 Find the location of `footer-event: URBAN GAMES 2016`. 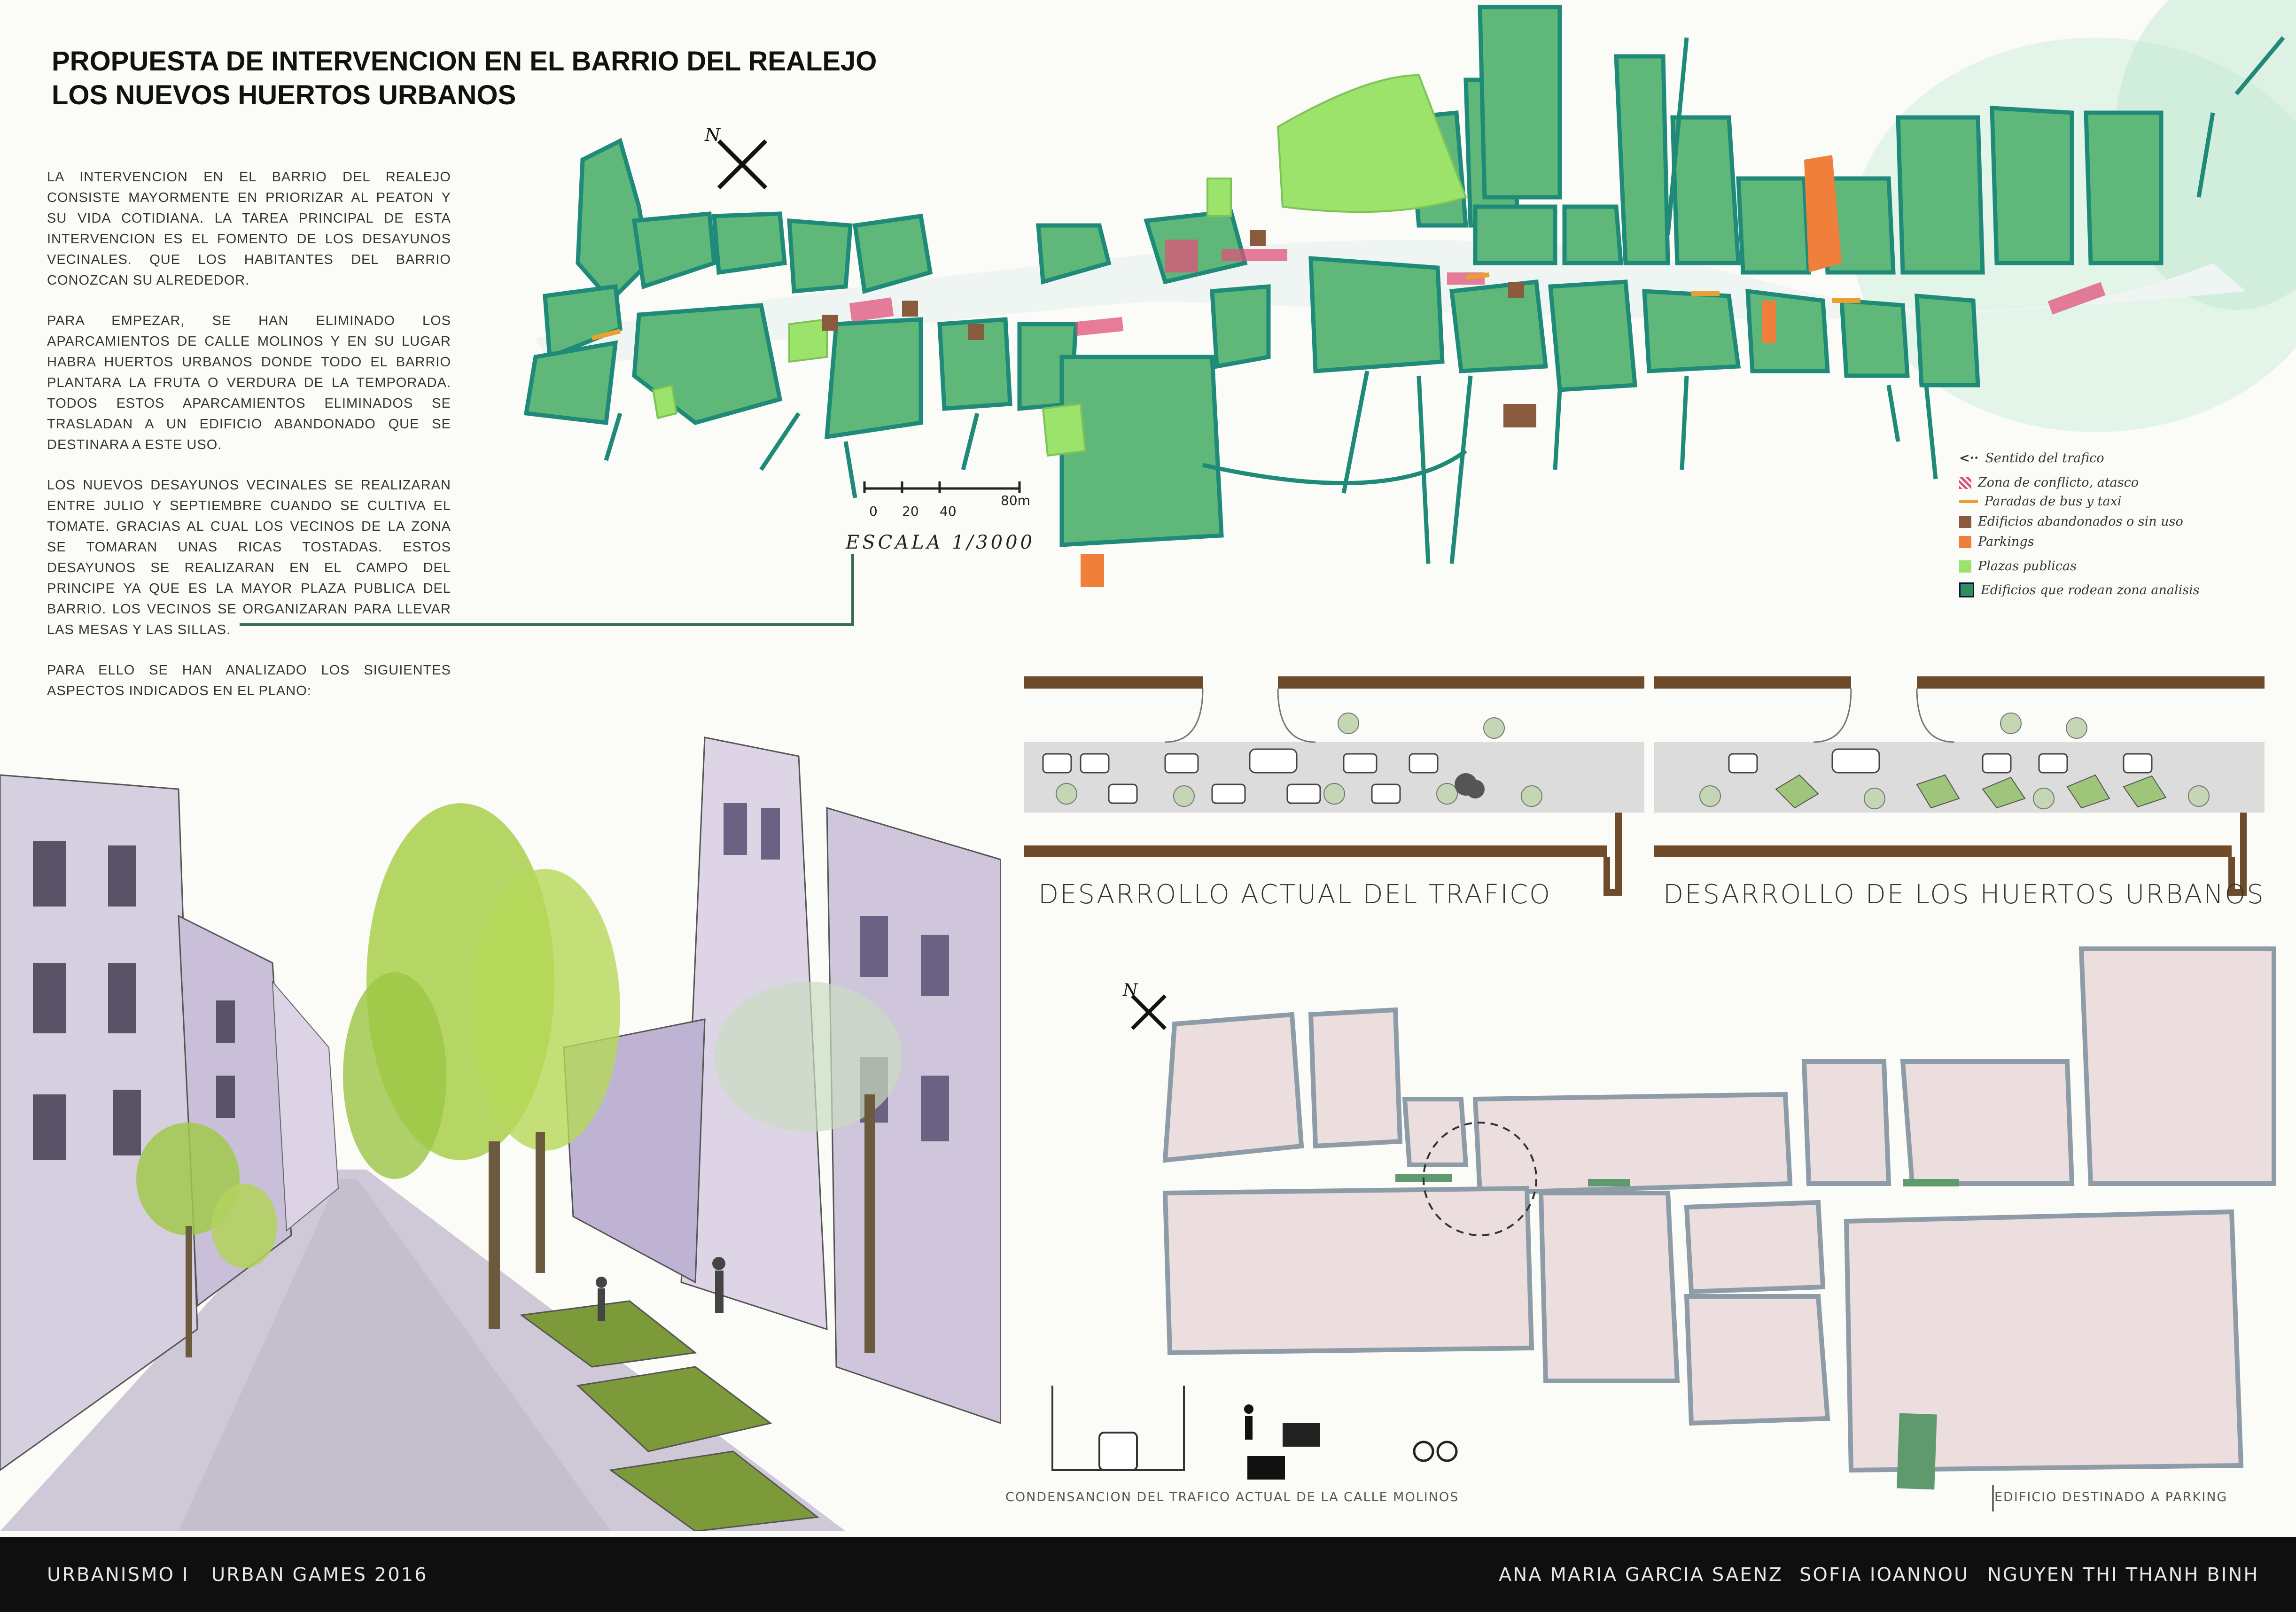

footer-event: URBAN GAMES 2016 is located at coordinates (319, 1575).